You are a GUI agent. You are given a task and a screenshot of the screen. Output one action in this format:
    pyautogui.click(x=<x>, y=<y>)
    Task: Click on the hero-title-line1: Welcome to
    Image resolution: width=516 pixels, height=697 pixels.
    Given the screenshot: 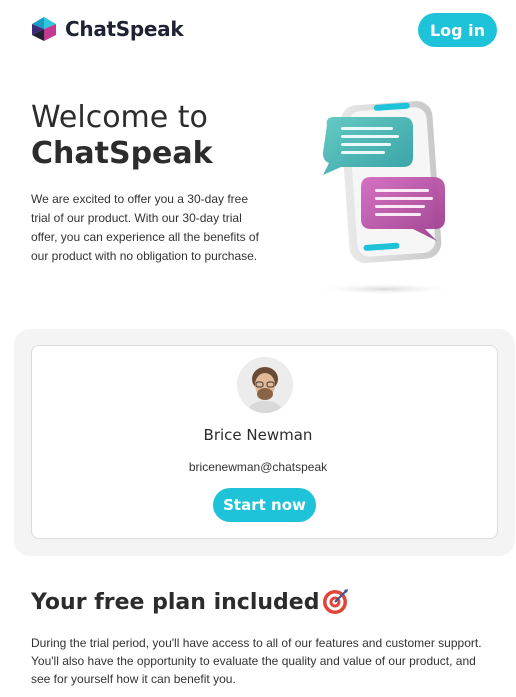 What is the action you would take?
    pyautogui.click(x=119, y=117)
    